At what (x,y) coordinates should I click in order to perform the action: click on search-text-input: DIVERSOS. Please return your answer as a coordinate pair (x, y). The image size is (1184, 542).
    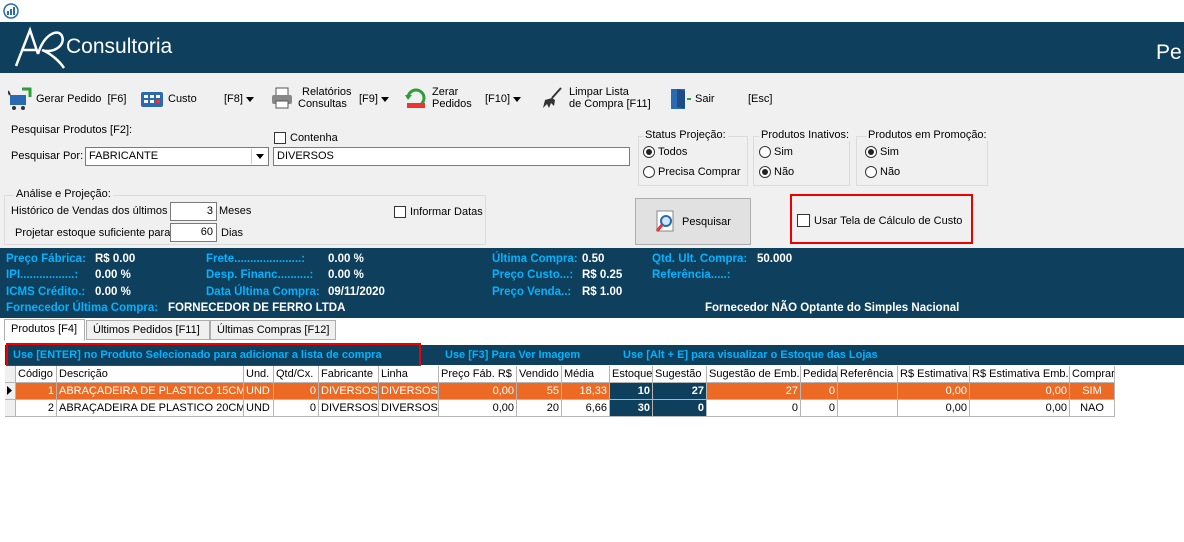
    Looking at the image, I should click on (451, 156).